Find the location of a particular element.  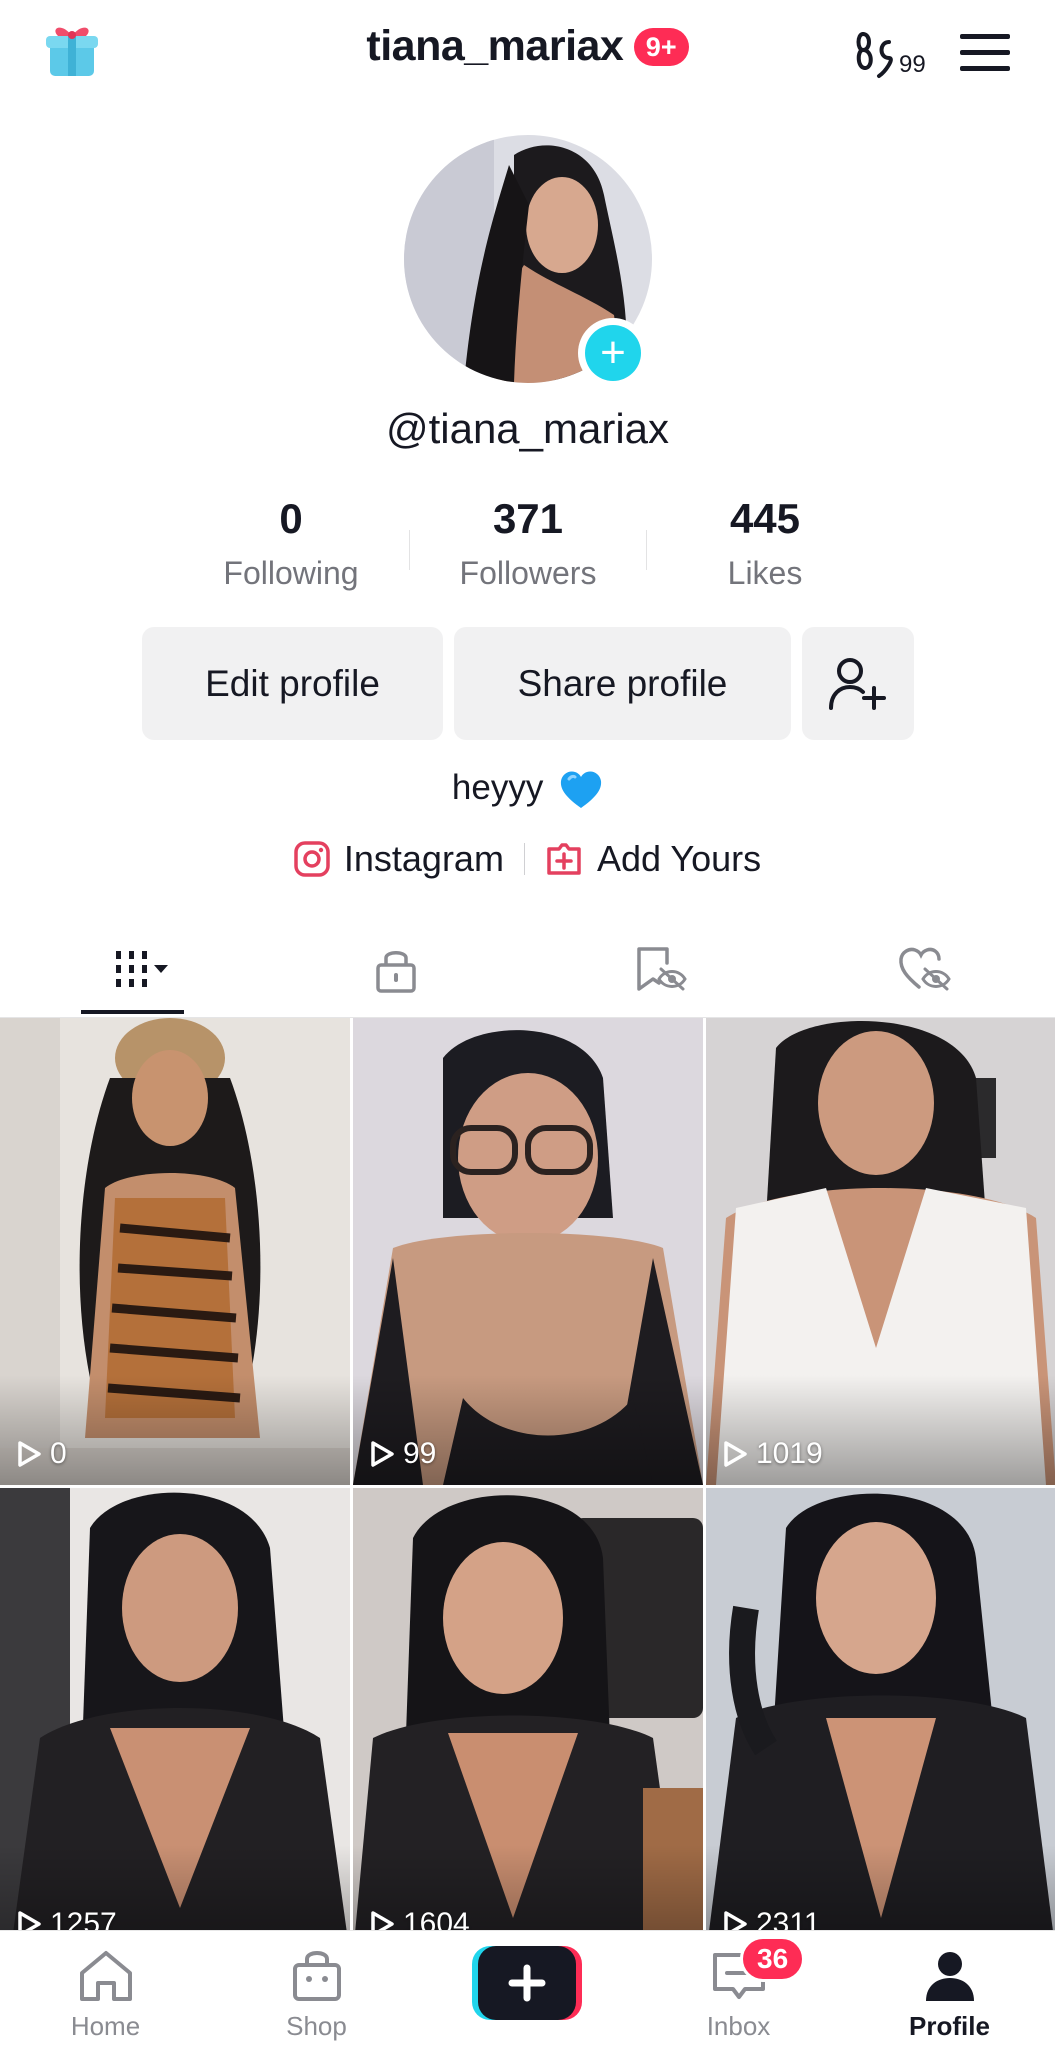

create-button is located at coordinates (527, 1983).